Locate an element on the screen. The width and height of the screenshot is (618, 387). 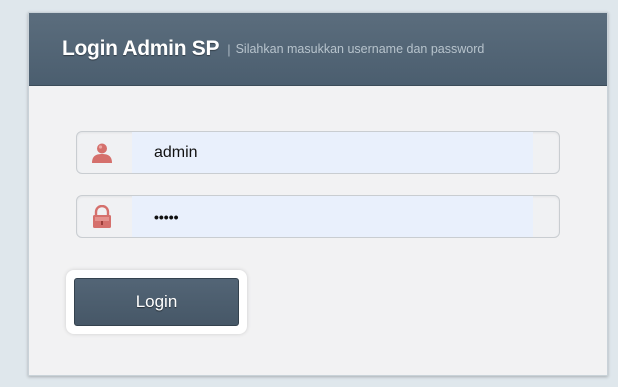
password-field: ••••• is located at coordinates (318, 216).